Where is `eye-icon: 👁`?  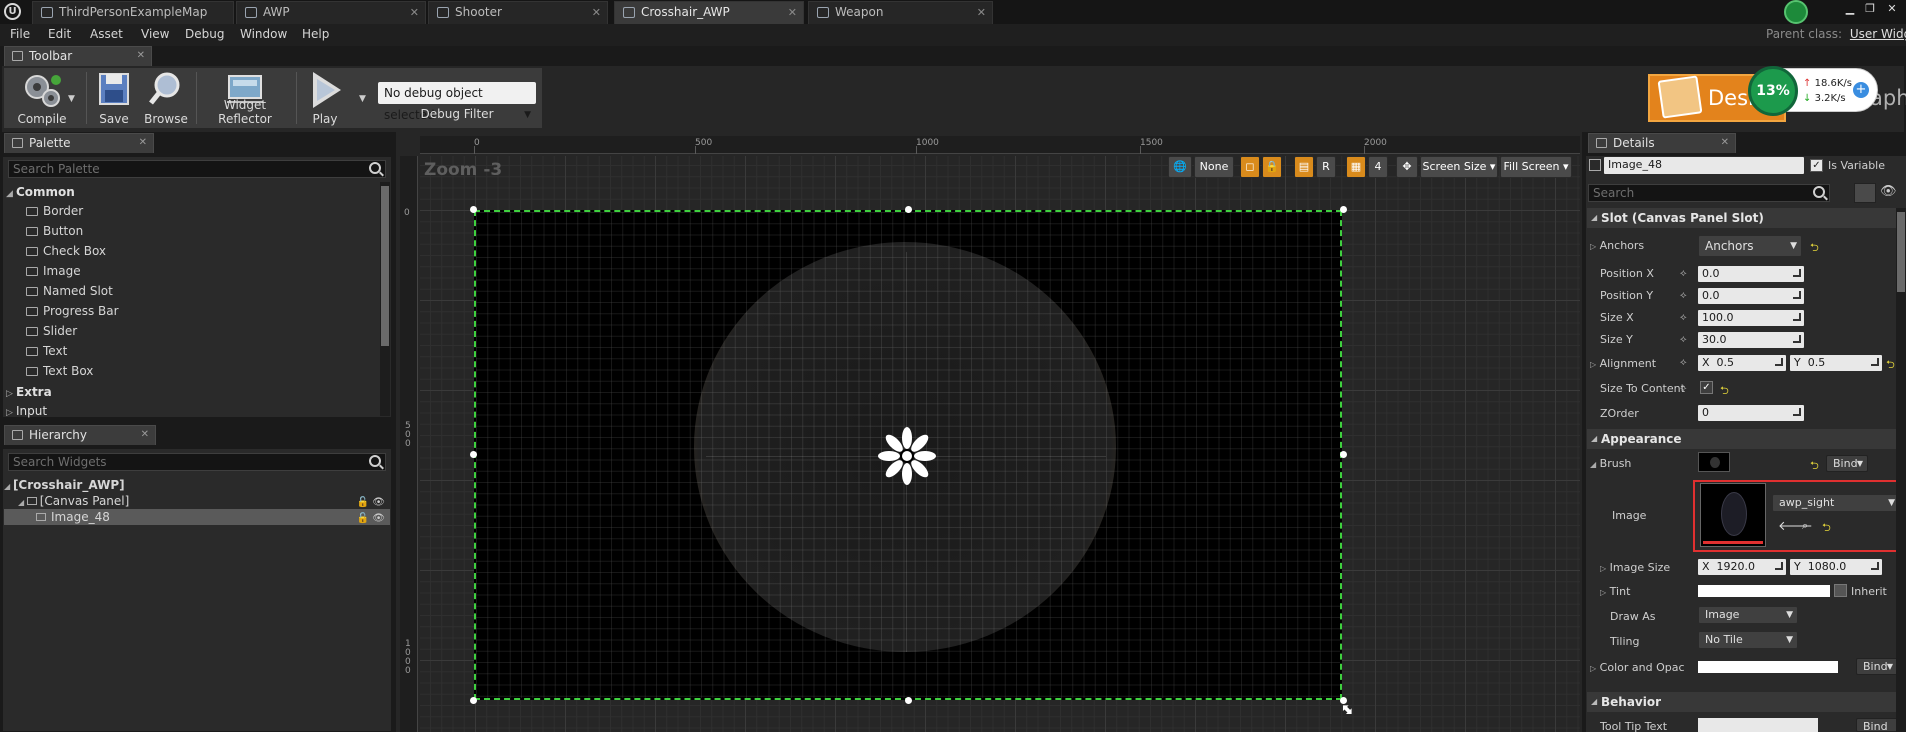
eye-icon: 👁 is located at coordinates (1888, 191).